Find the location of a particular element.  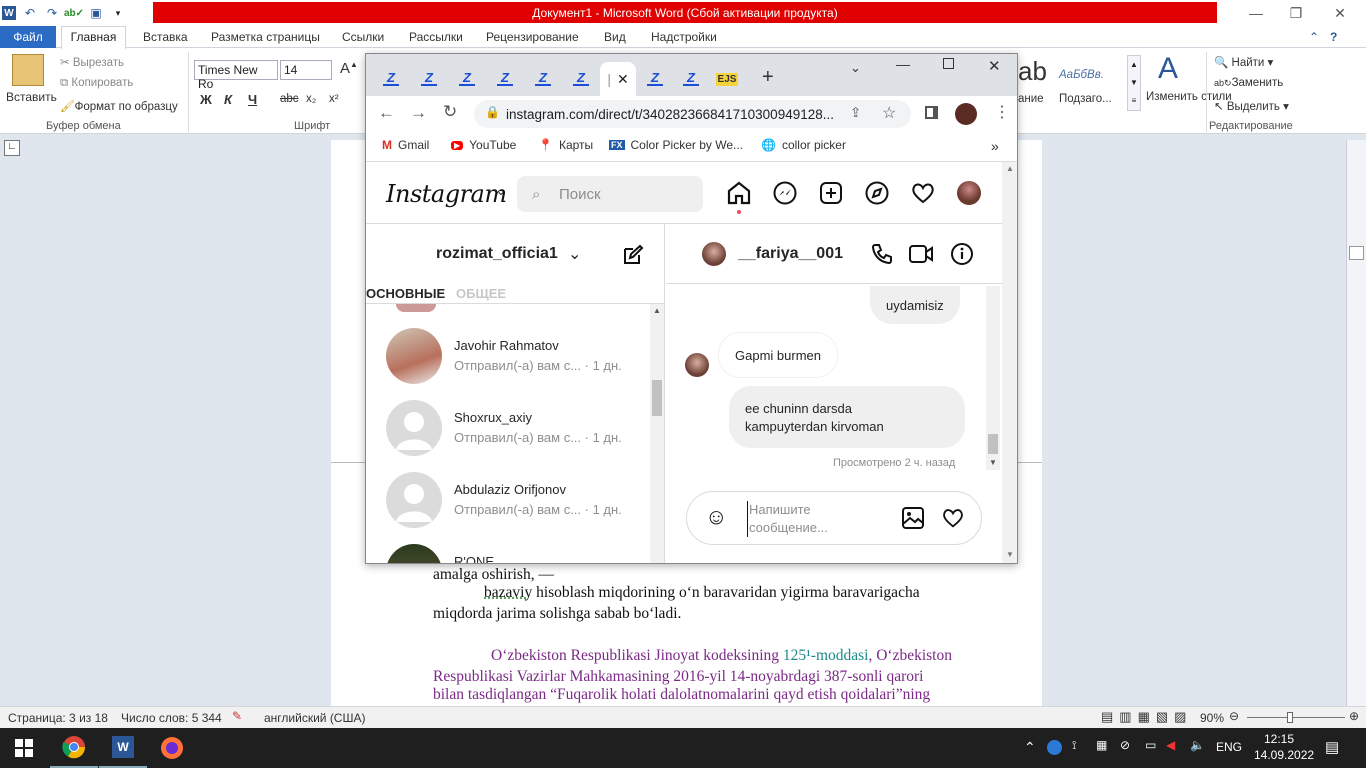

search-input: Поиск is located at coordinates (610, 194).